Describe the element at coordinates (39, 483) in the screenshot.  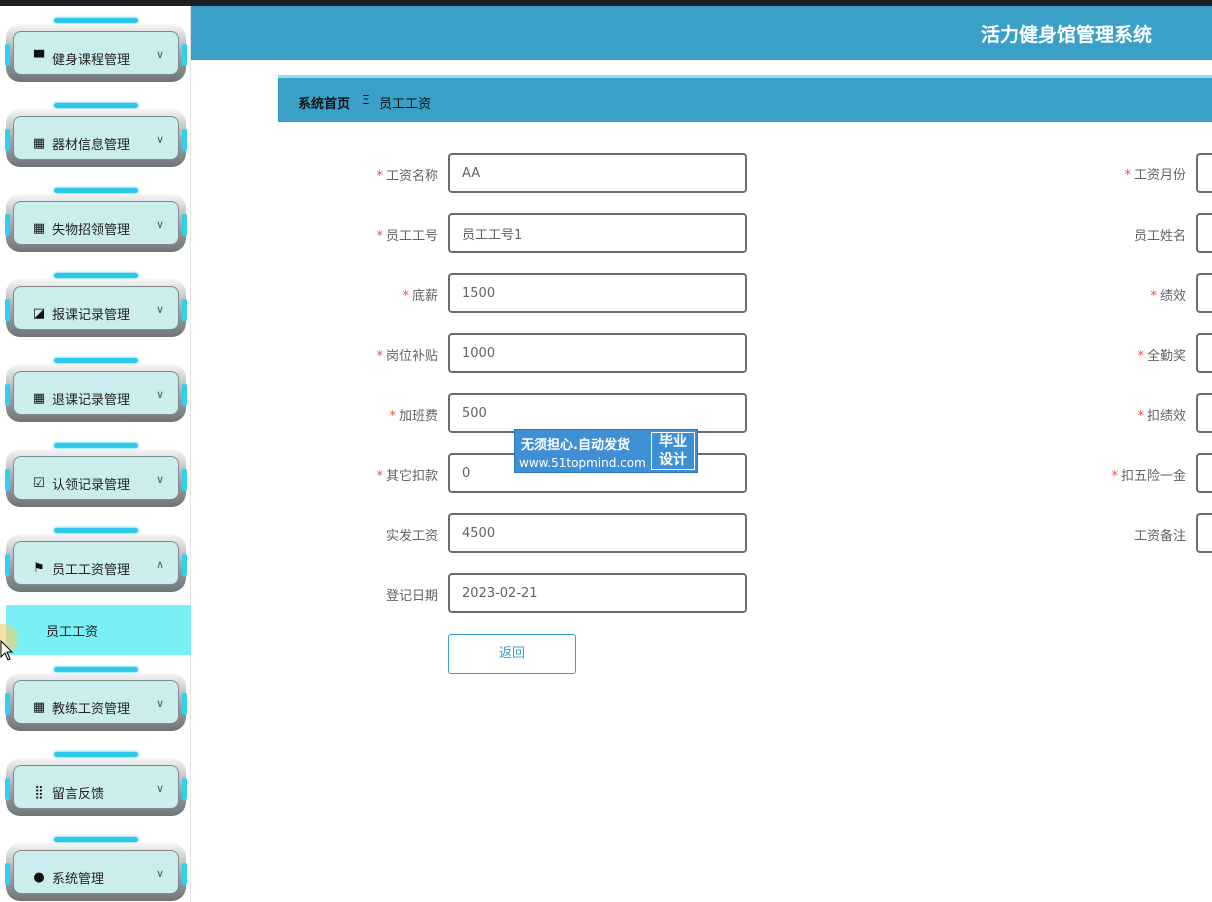
I see `clipboard-check-icon: ☑` at that location.